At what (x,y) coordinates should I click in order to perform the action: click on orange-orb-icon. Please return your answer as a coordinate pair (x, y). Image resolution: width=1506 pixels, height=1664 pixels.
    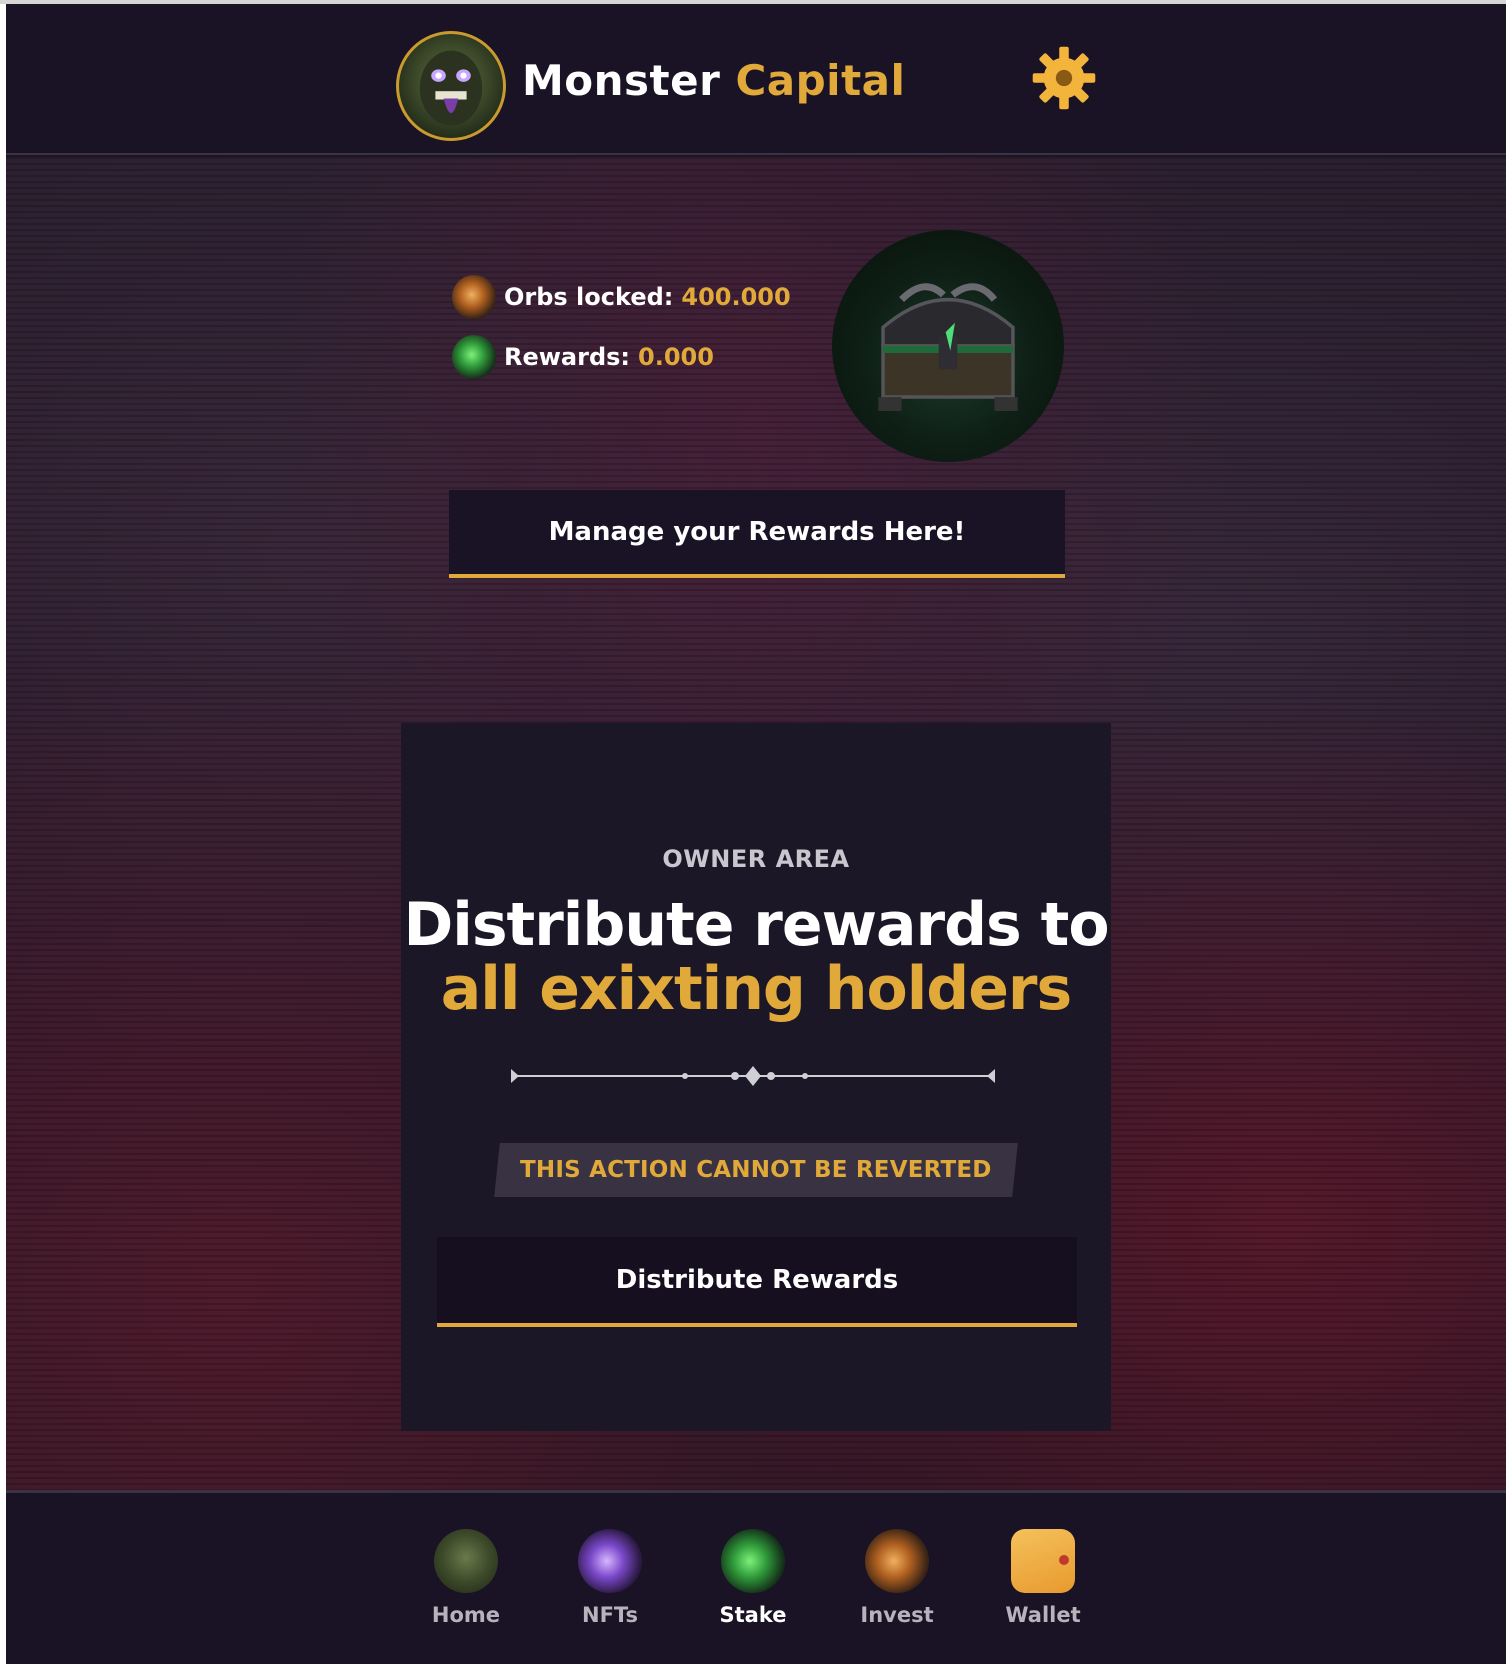
    Looking at the image, I should click on (474, 297).